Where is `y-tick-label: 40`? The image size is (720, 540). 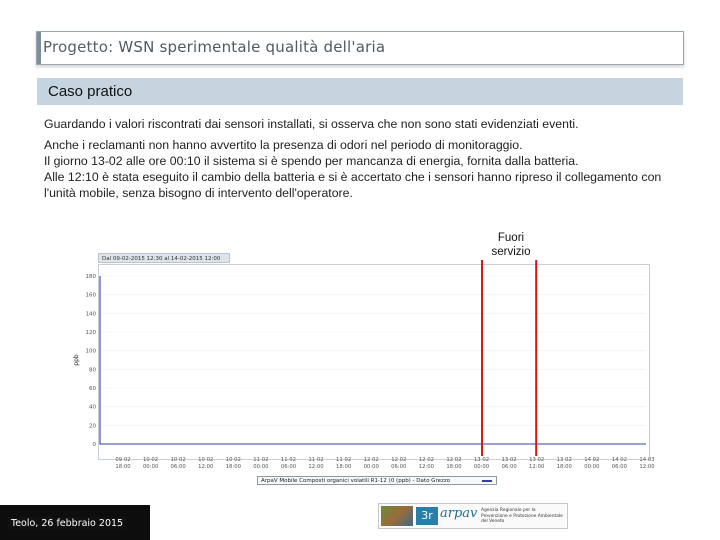 y-tick-label: 40 is located at coordinates (92, 408).